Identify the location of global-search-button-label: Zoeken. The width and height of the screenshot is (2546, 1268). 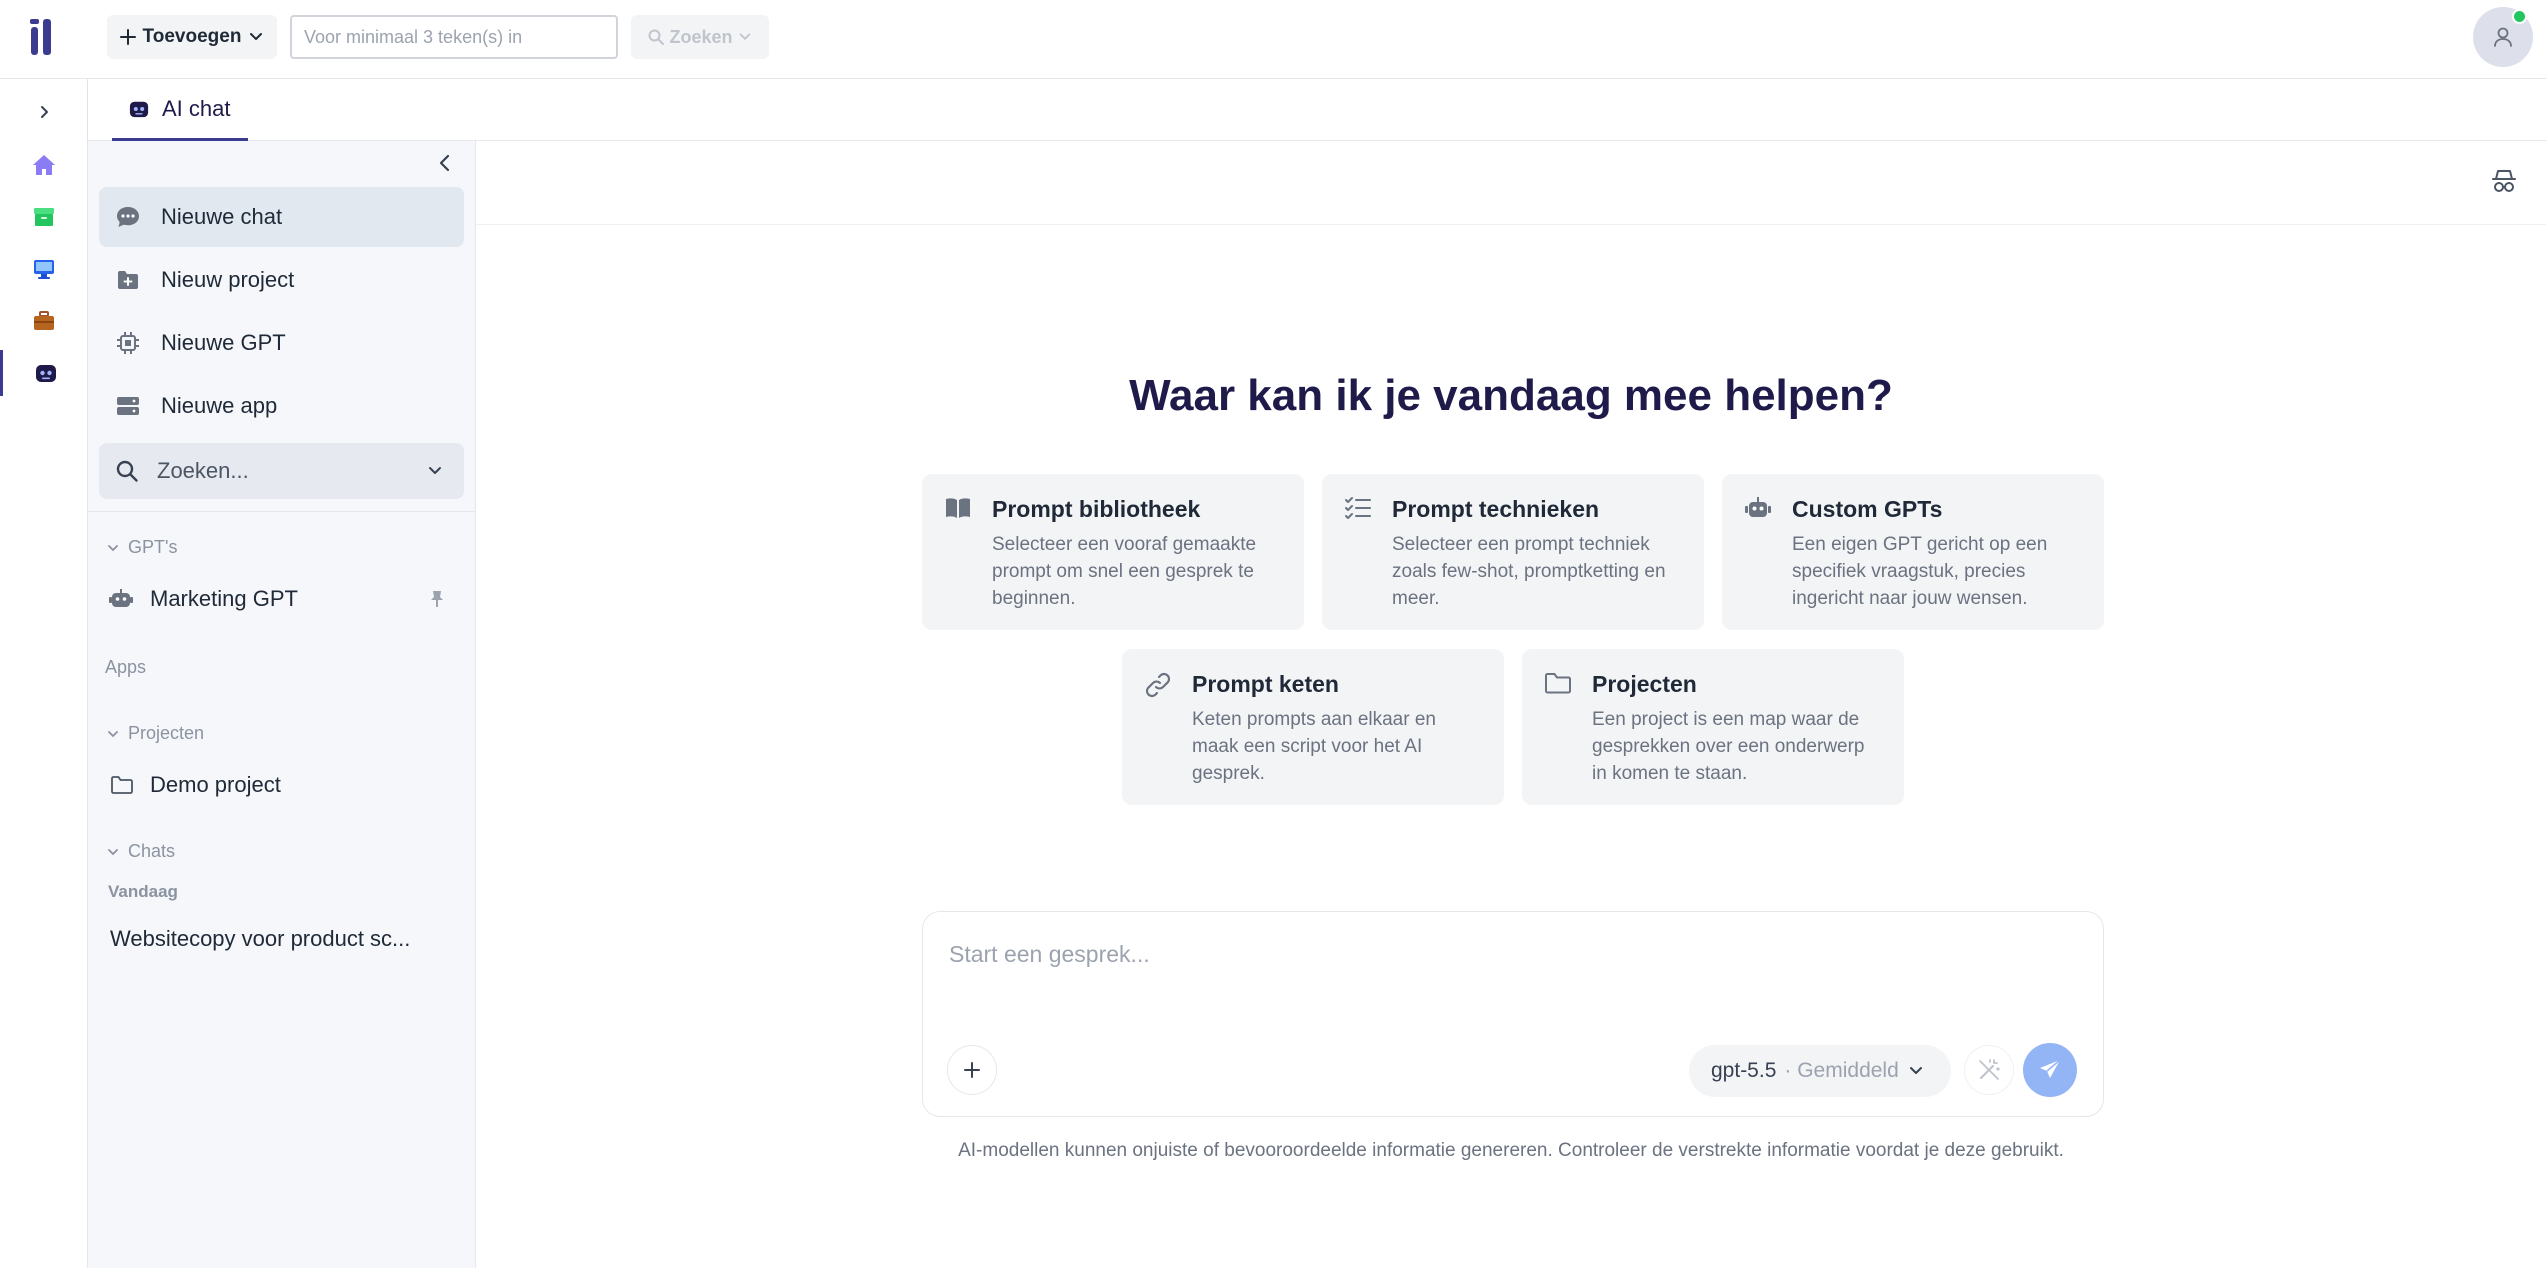
(701, 36).